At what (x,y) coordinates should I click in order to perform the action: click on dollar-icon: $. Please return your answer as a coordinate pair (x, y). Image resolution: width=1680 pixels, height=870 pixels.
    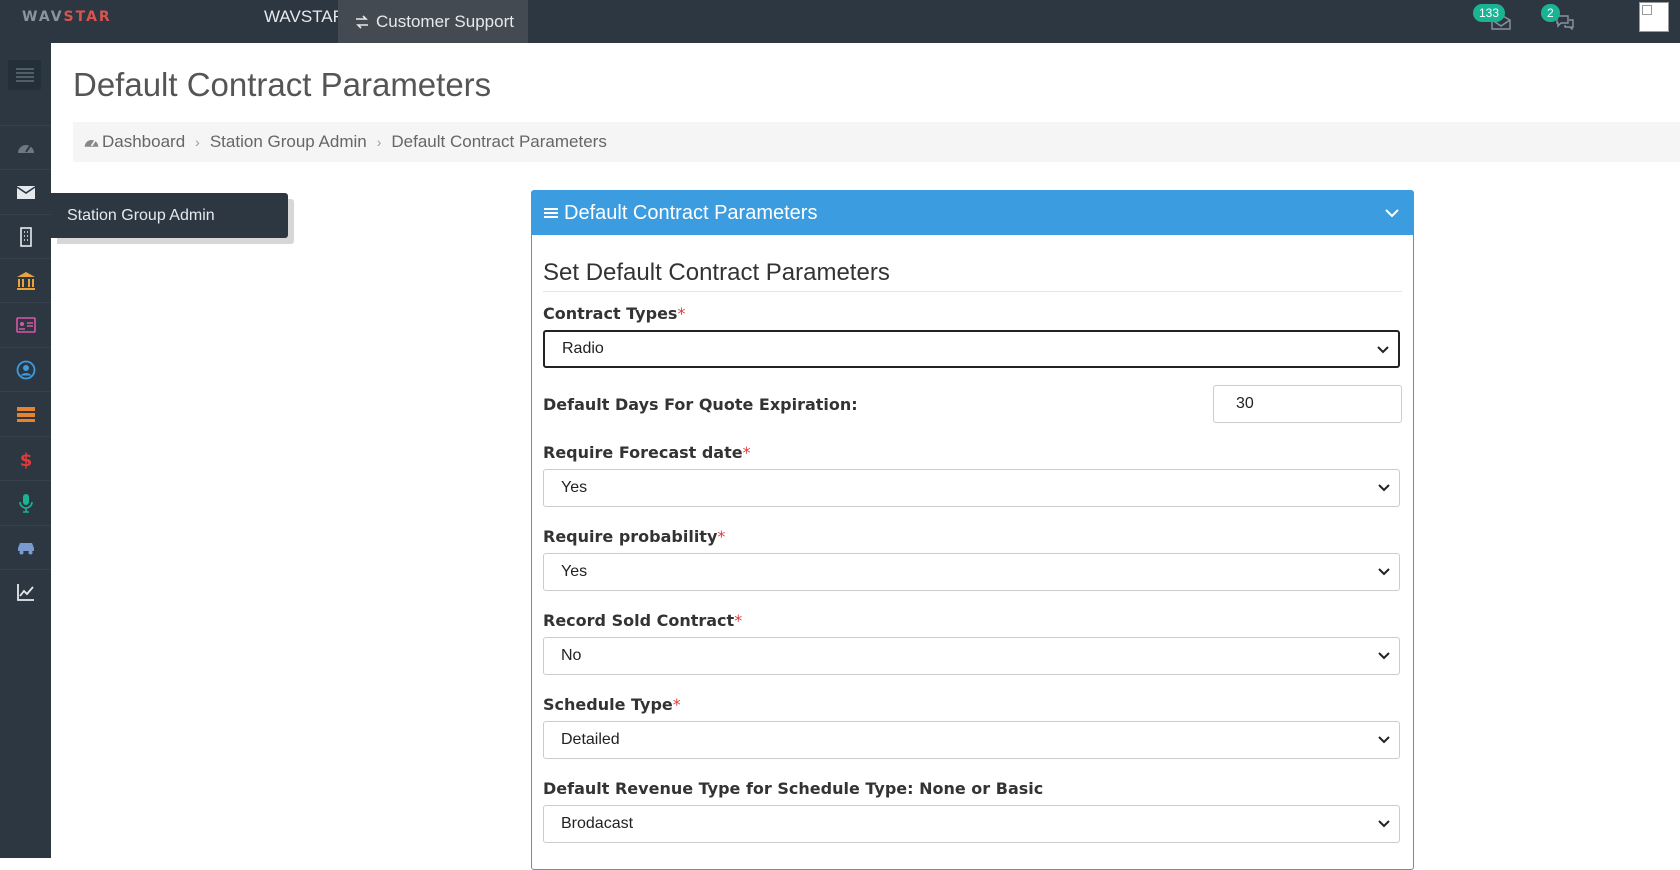
    Looking at the image, I should click on (25, 459).